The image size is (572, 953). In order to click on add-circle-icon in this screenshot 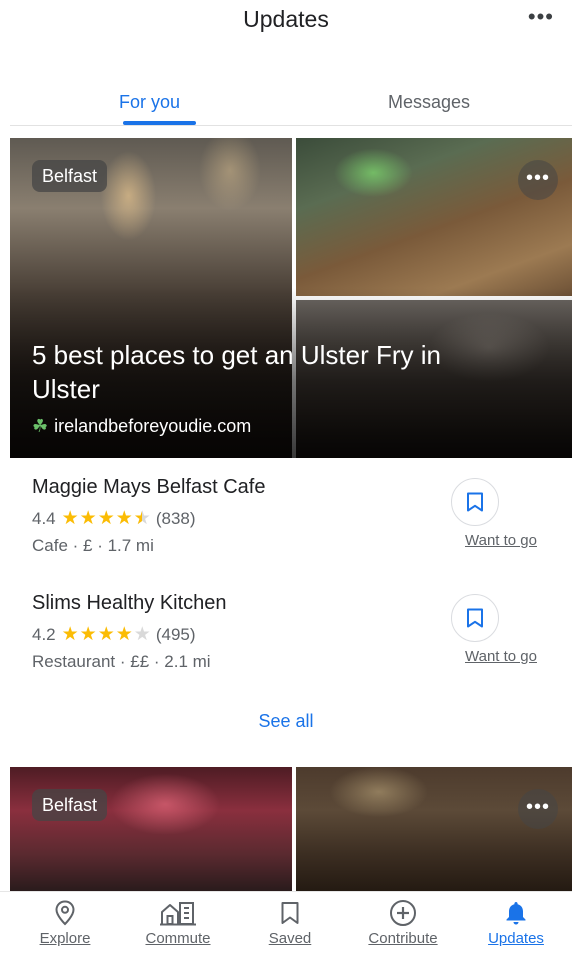, I will do `click(403, 913)`.